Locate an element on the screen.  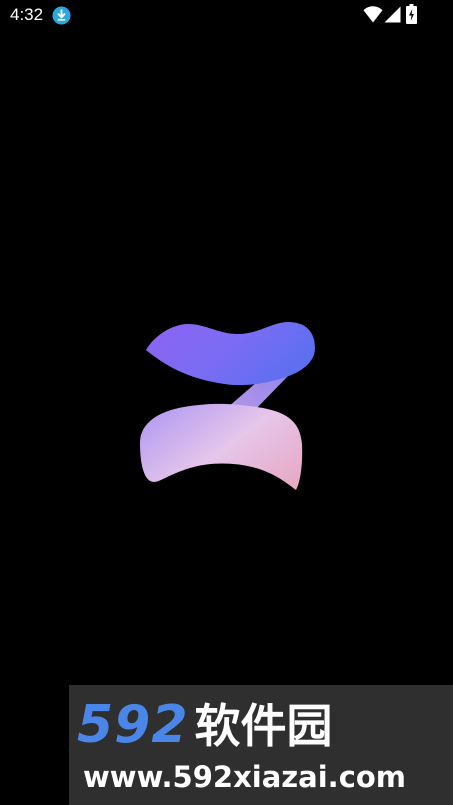
watermark-brand: 592 软件园 is located at coordinates (263, 725).